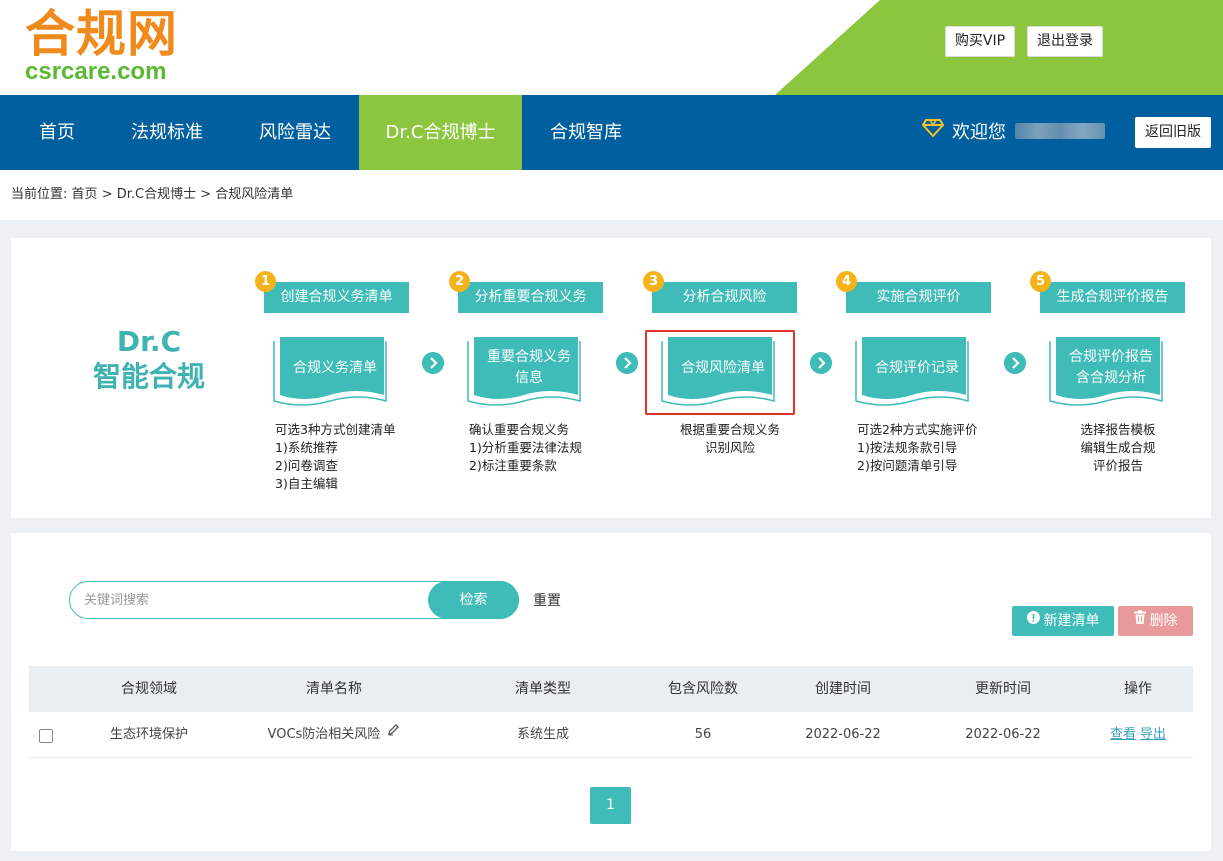 This screenshot has height=861, width=1223. What do you see at coordinates (334, 689) in the screenshot?
I see `column-header-name: 清单名称` at bounding box center [334, 689].